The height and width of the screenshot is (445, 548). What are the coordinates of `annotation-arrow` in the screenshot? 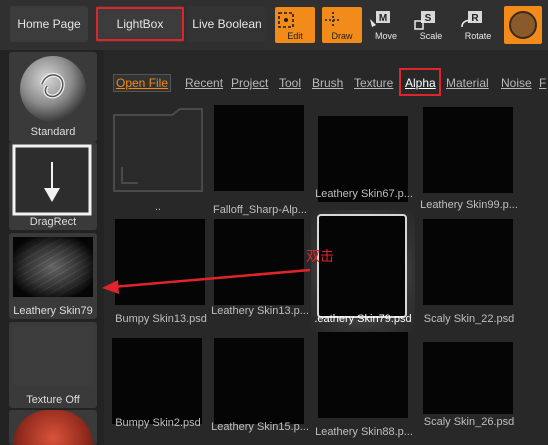 It's located at (206, 281).